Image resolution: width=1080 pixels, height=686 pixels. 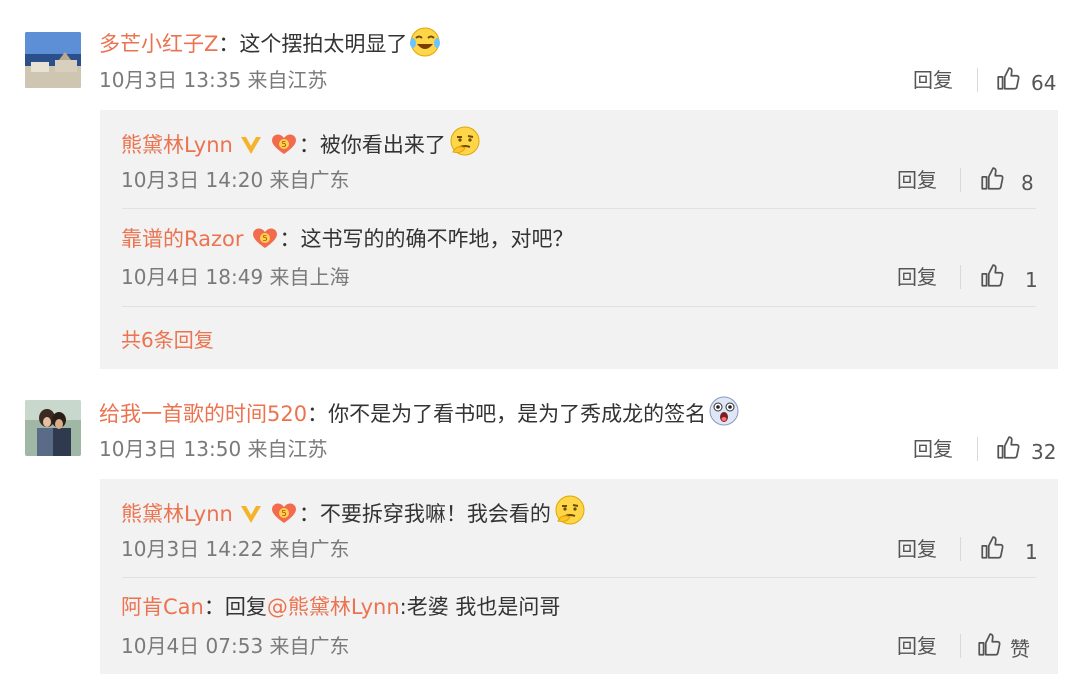 I want to click on comment-line: 给我一首歌的时间520：你不是为了看书吧，是为了秀成龙的签名, so click(x=419, y=415).